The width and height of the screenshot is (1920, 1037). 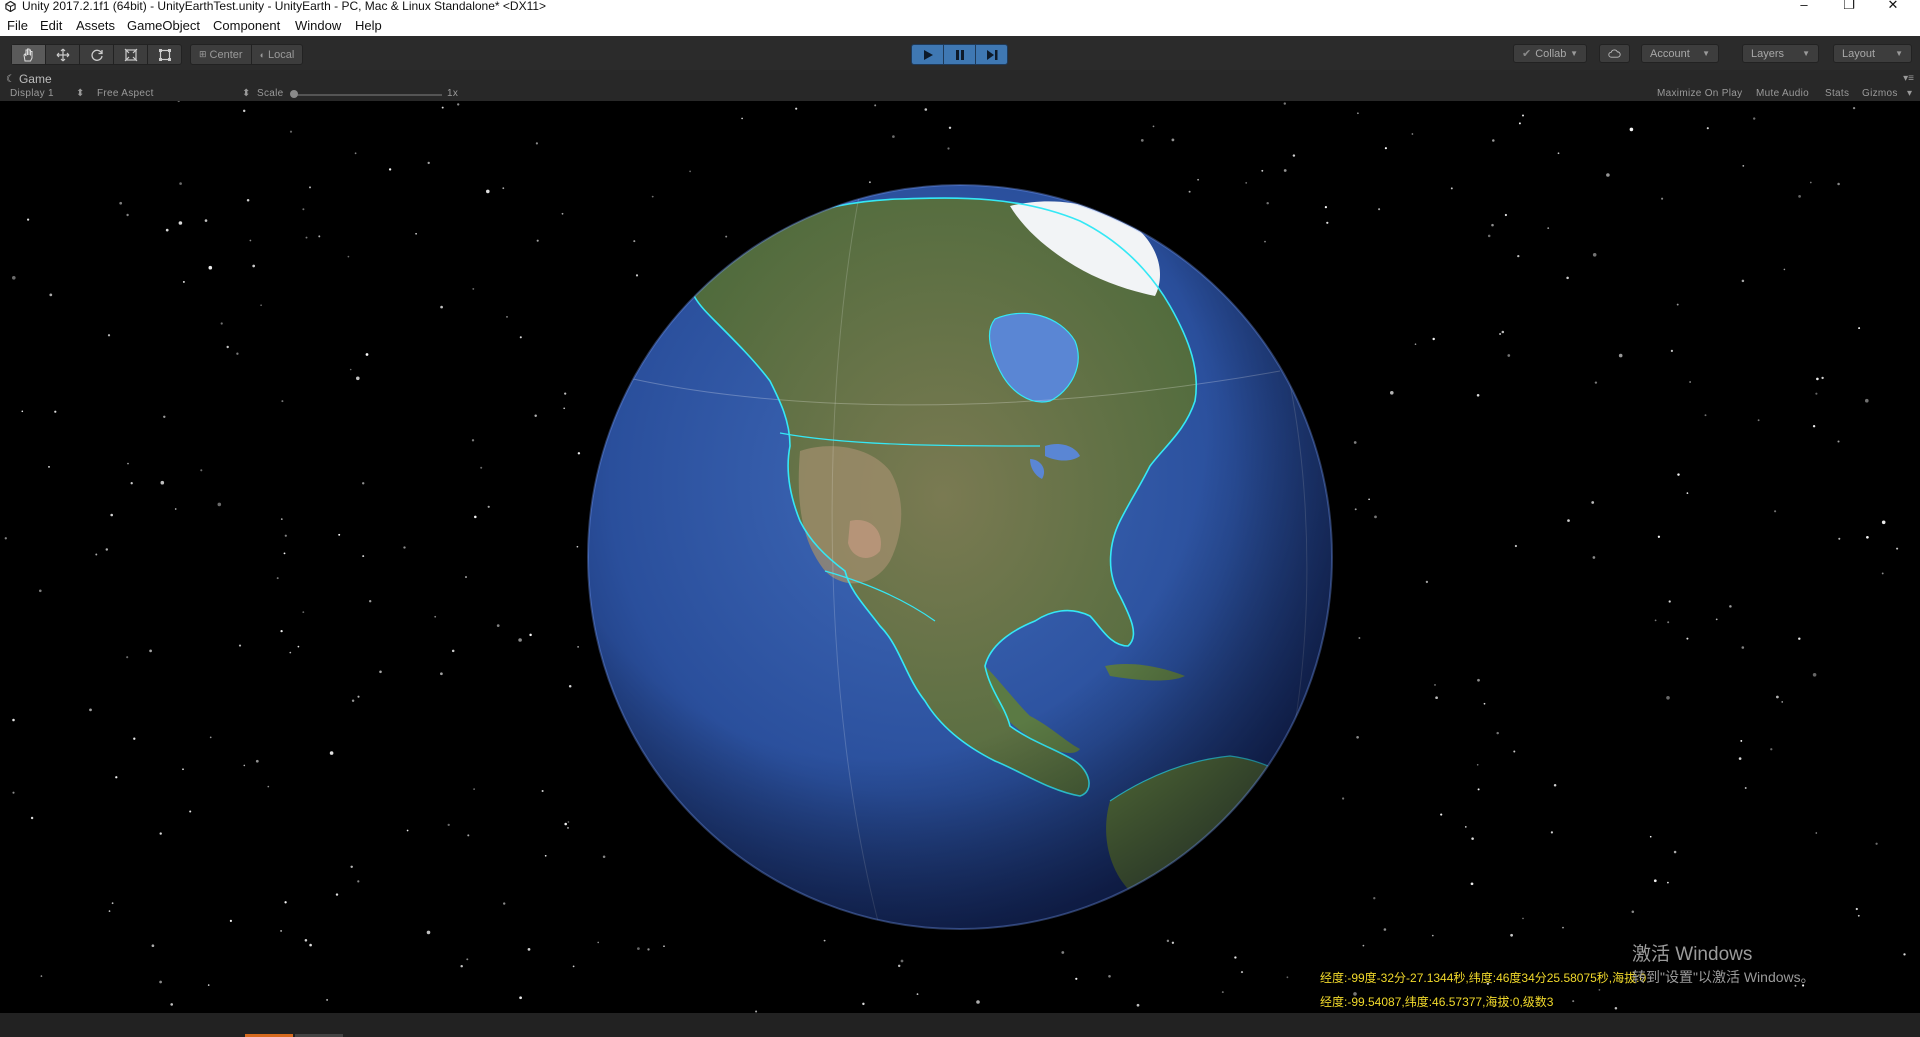 I want to click on pivot-center-toggle: ⊞ Center, so click(x=221, y=54).